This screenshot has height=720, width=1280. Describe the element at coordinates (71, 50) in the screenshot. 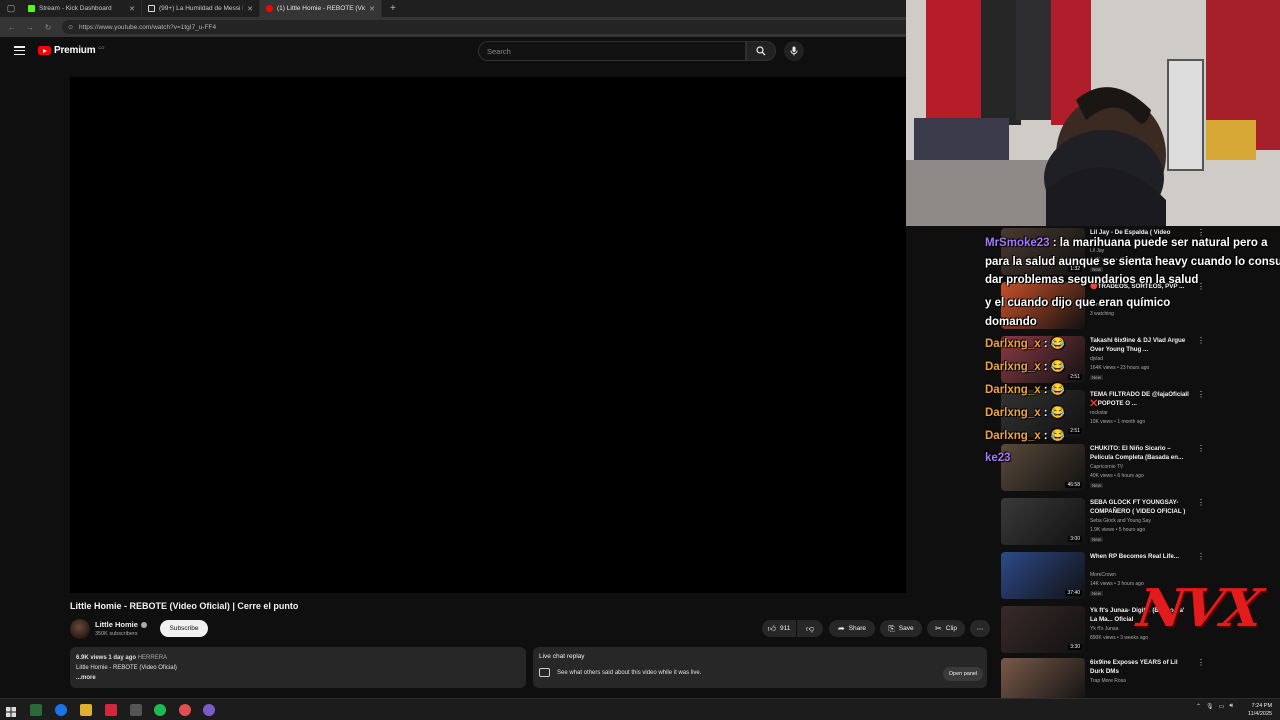

I see `youtube-premium-logo: Premium CO` at that location.